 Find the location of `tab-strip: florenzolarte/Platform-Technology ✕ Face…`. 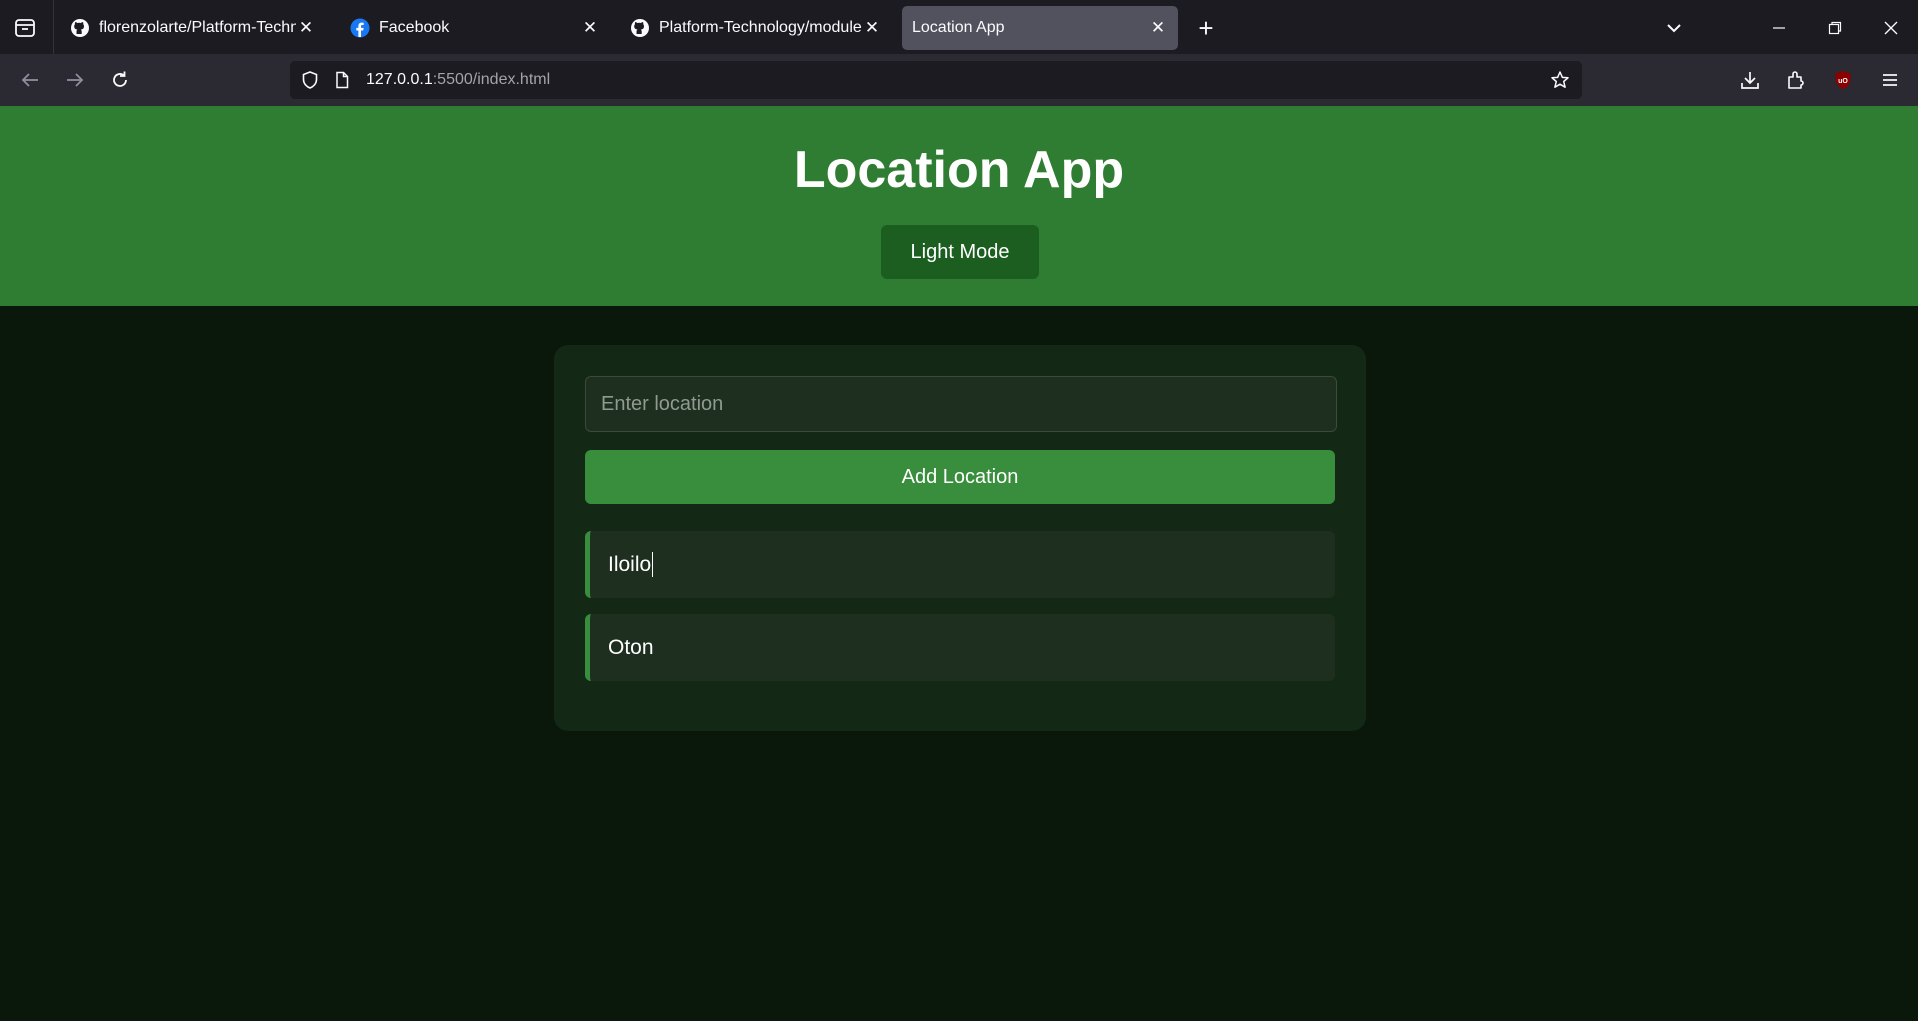

tab-strip: florenzolarte/Platform-Technology ✕ Face… is located at coordinates (959, 27).